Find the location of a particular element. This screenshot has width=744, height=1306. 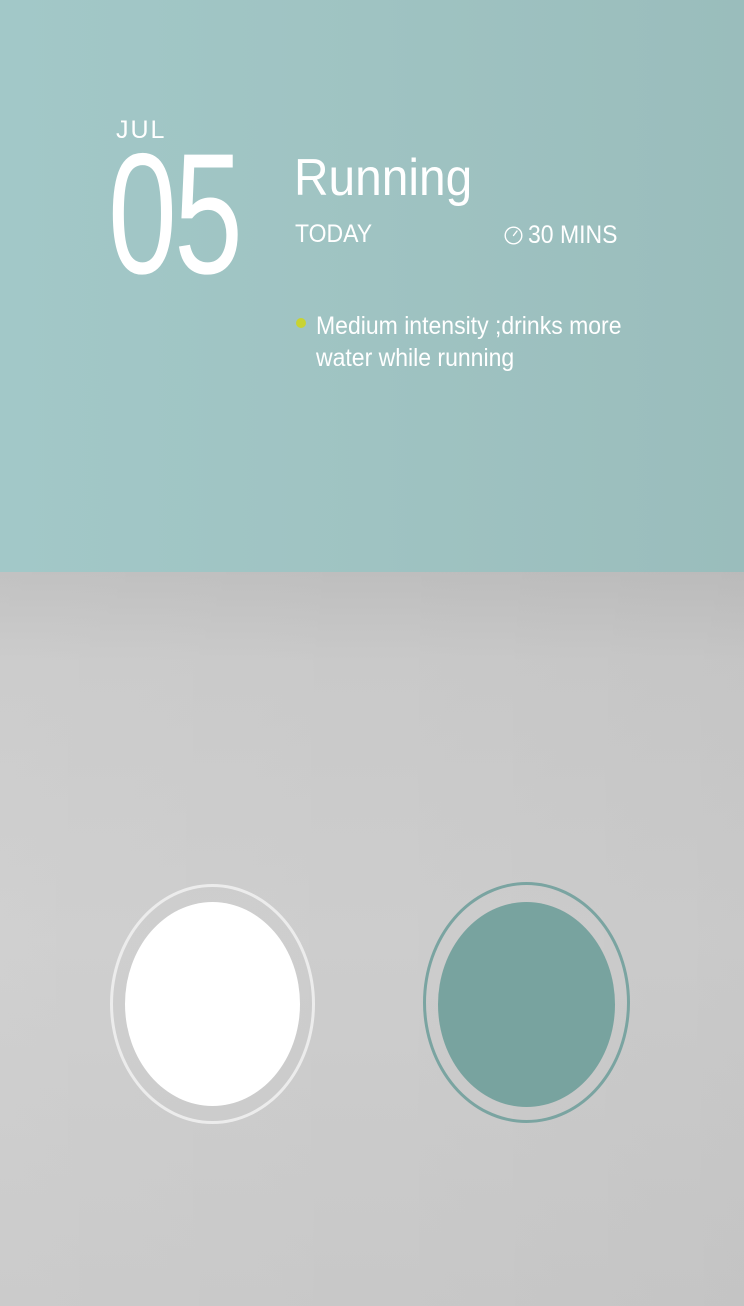

event-title: Running is located at coordinates (383, 178).